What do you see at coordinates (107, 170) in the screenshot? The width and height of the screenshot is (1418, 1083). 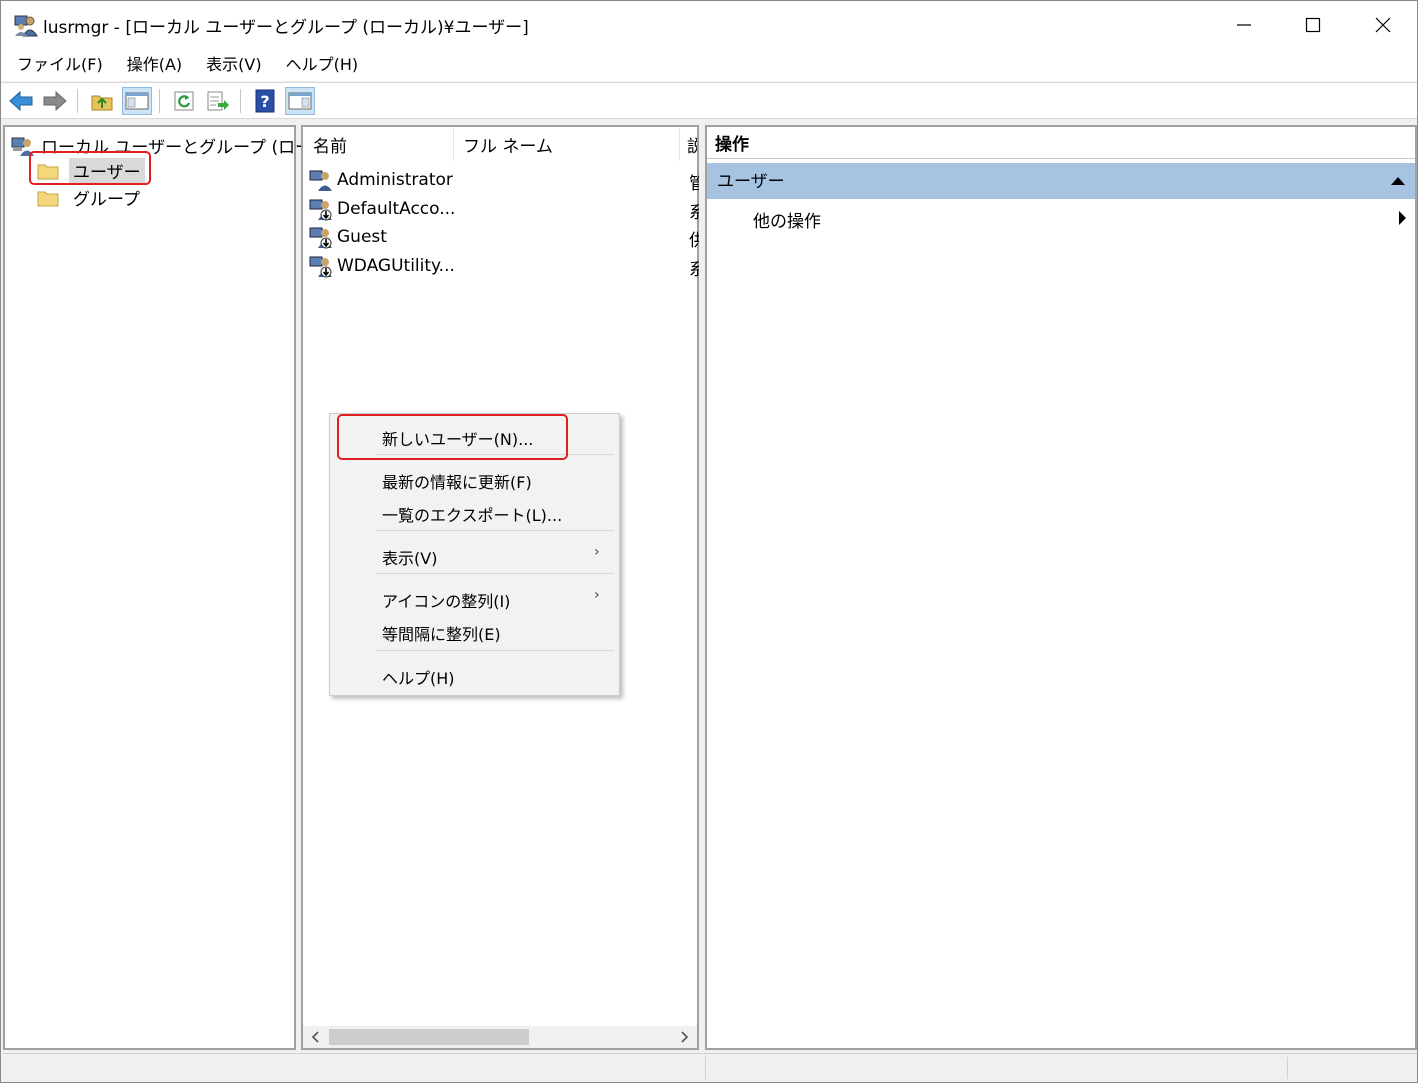 I see `tree-node-label: ユーザー` at bounding box center [107, 170].